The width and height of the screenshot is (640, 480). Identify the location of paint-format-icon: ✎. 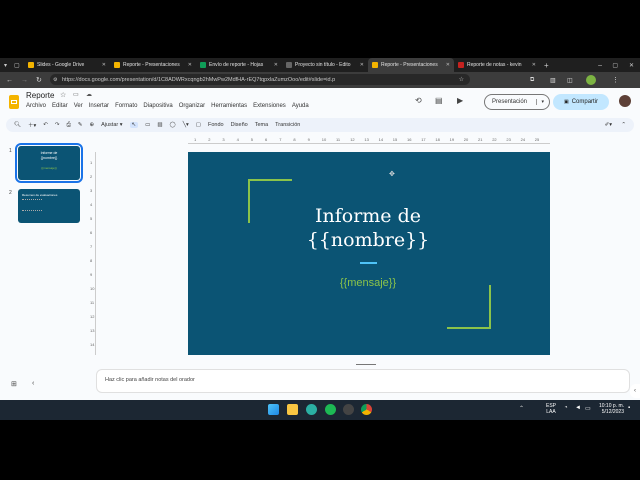
(80, 125).